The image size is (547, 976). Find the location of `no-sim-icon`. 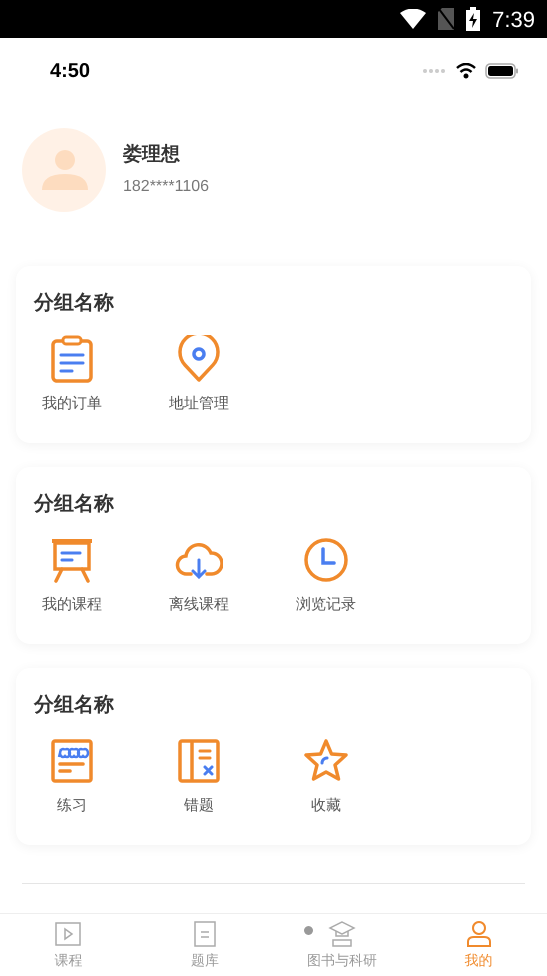

no-sim-icon is located at coordinates (446, 19).